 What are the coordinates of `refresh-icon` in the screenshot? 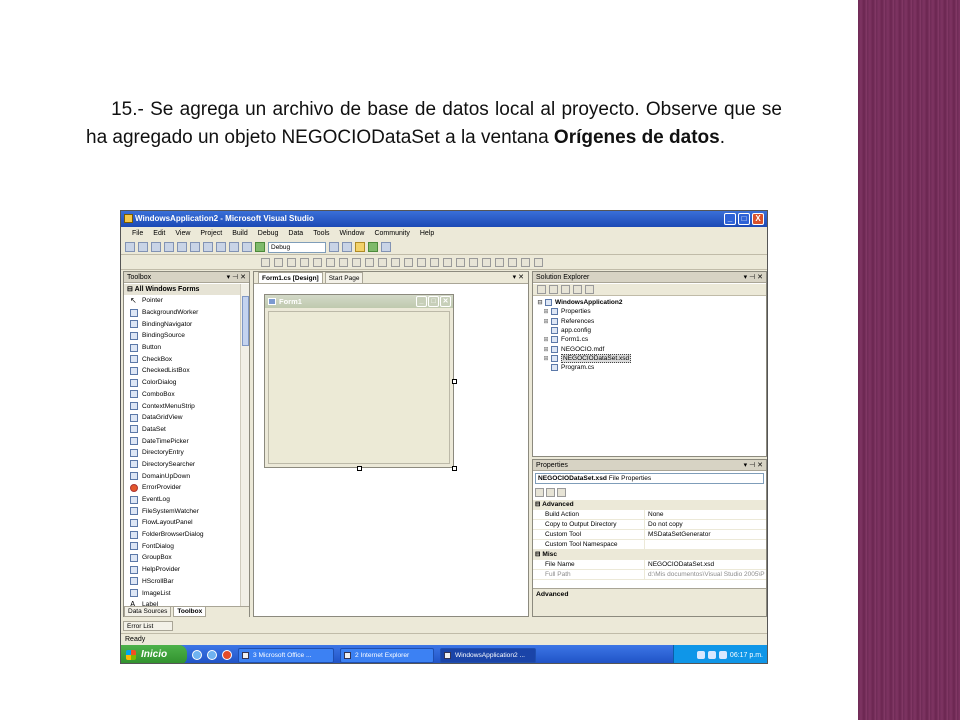 It's located at (565, 289).